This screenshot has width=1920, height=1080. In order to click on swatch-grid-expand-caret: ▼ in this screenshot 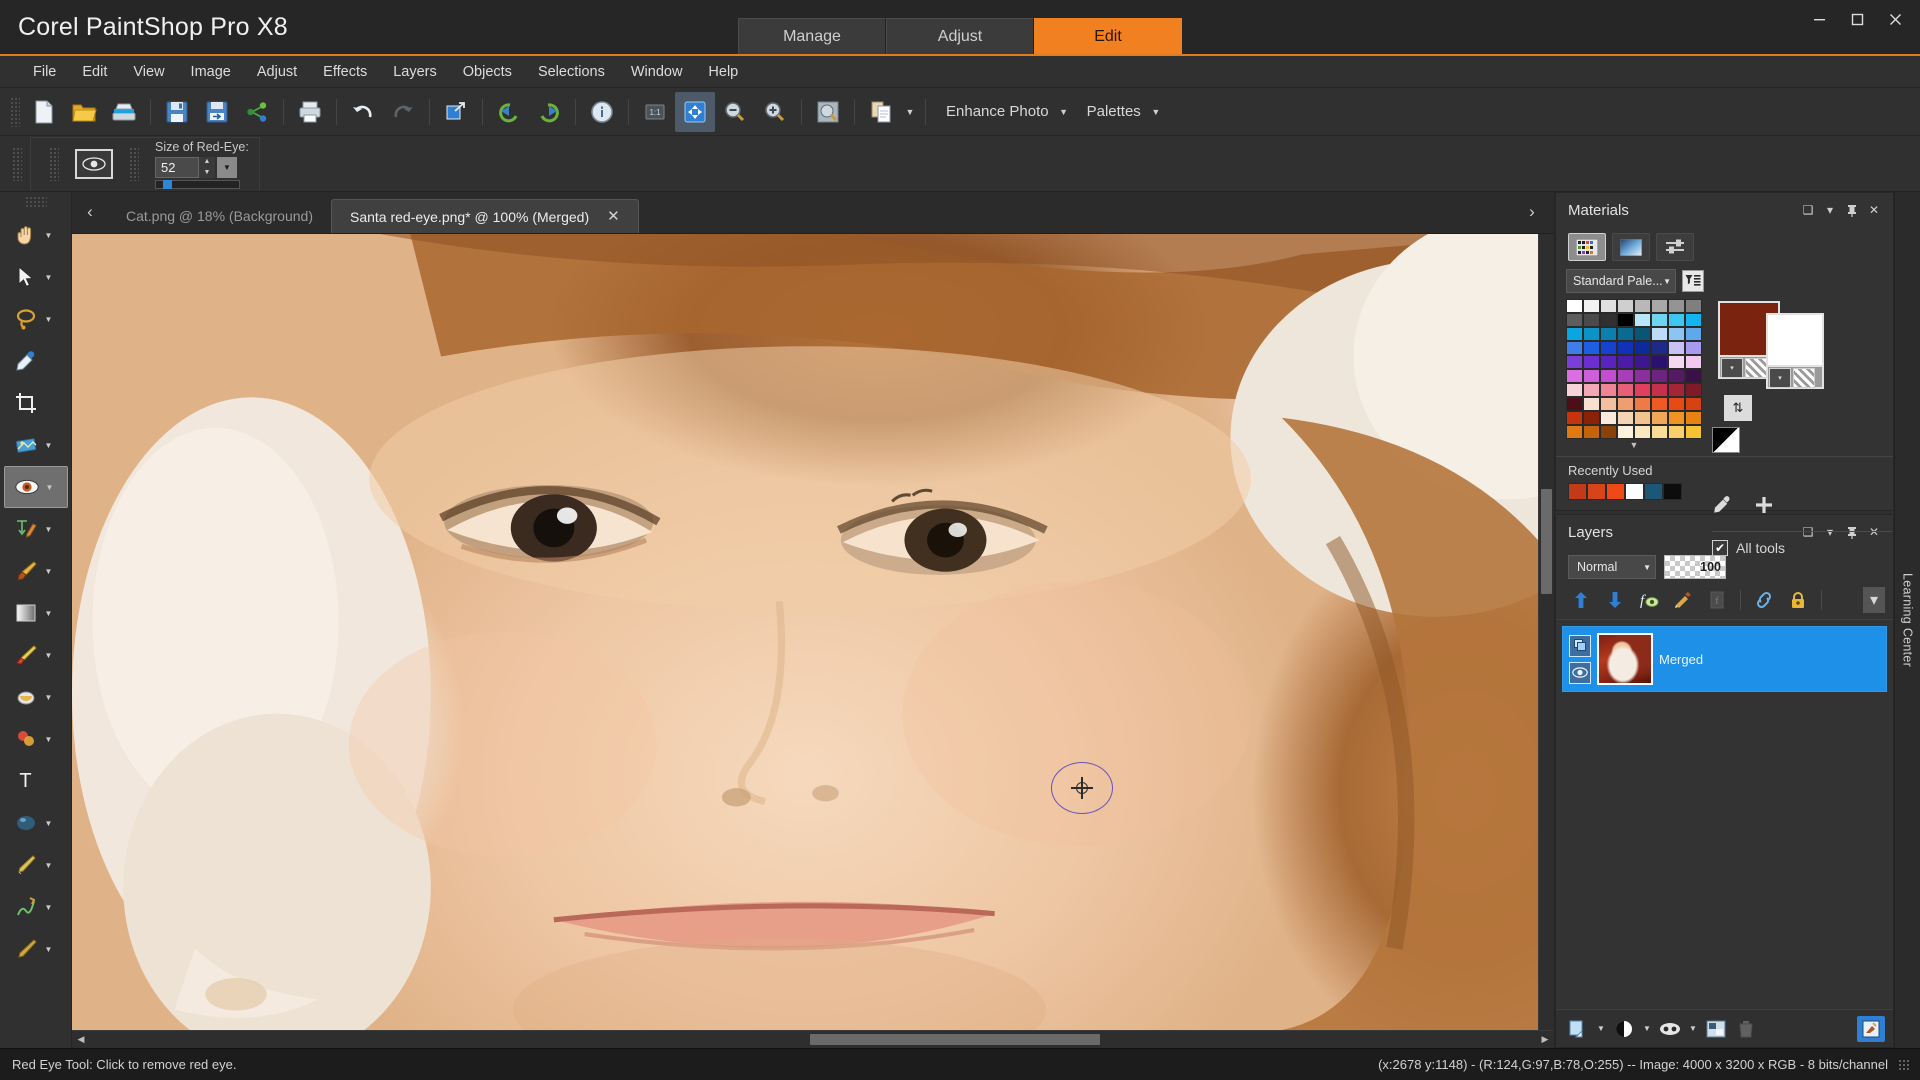, I will do `click(1634, 445)`.